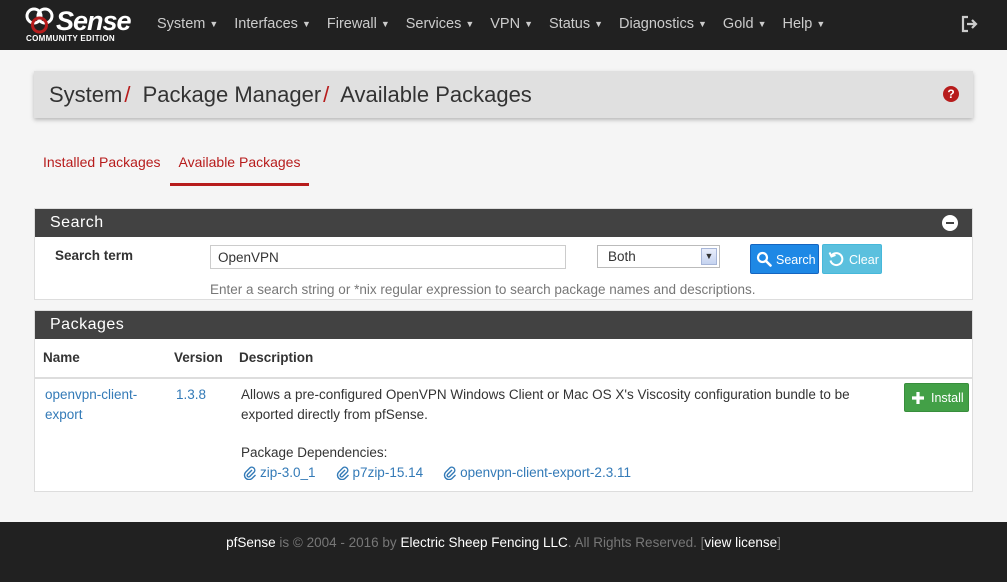 This screenshot has width=1007, height=582. I want to click on clear-button: Clear, so click(852, 259).